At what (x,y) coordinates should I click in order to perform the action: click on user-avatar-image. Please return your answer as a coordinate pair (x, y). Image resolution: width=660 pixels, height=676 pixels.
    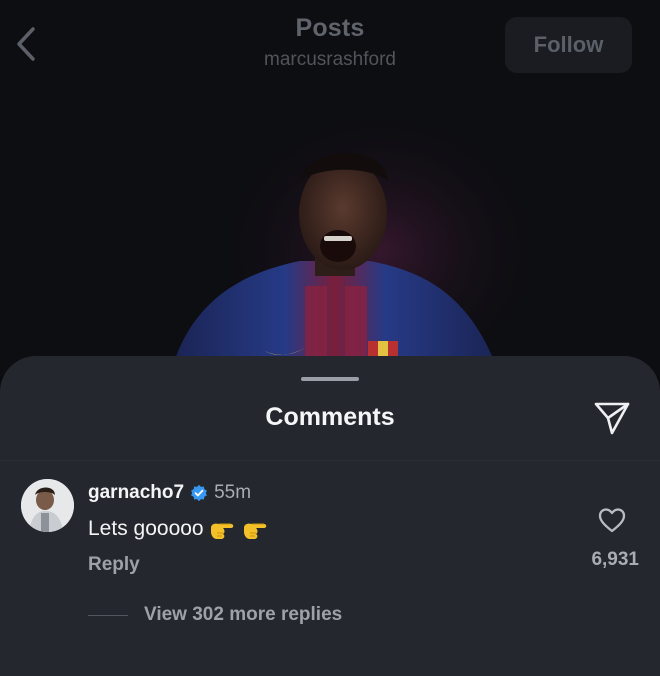
    Looking at the image, I should click on (47, 505).